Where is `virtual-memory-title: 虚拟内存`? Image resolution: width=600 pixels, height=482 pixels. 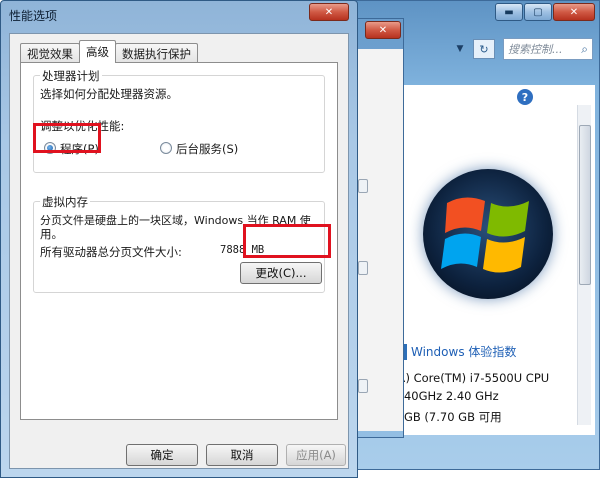 virtual-memory-title: 虚拟内存 is located at coordinates (65, 202).